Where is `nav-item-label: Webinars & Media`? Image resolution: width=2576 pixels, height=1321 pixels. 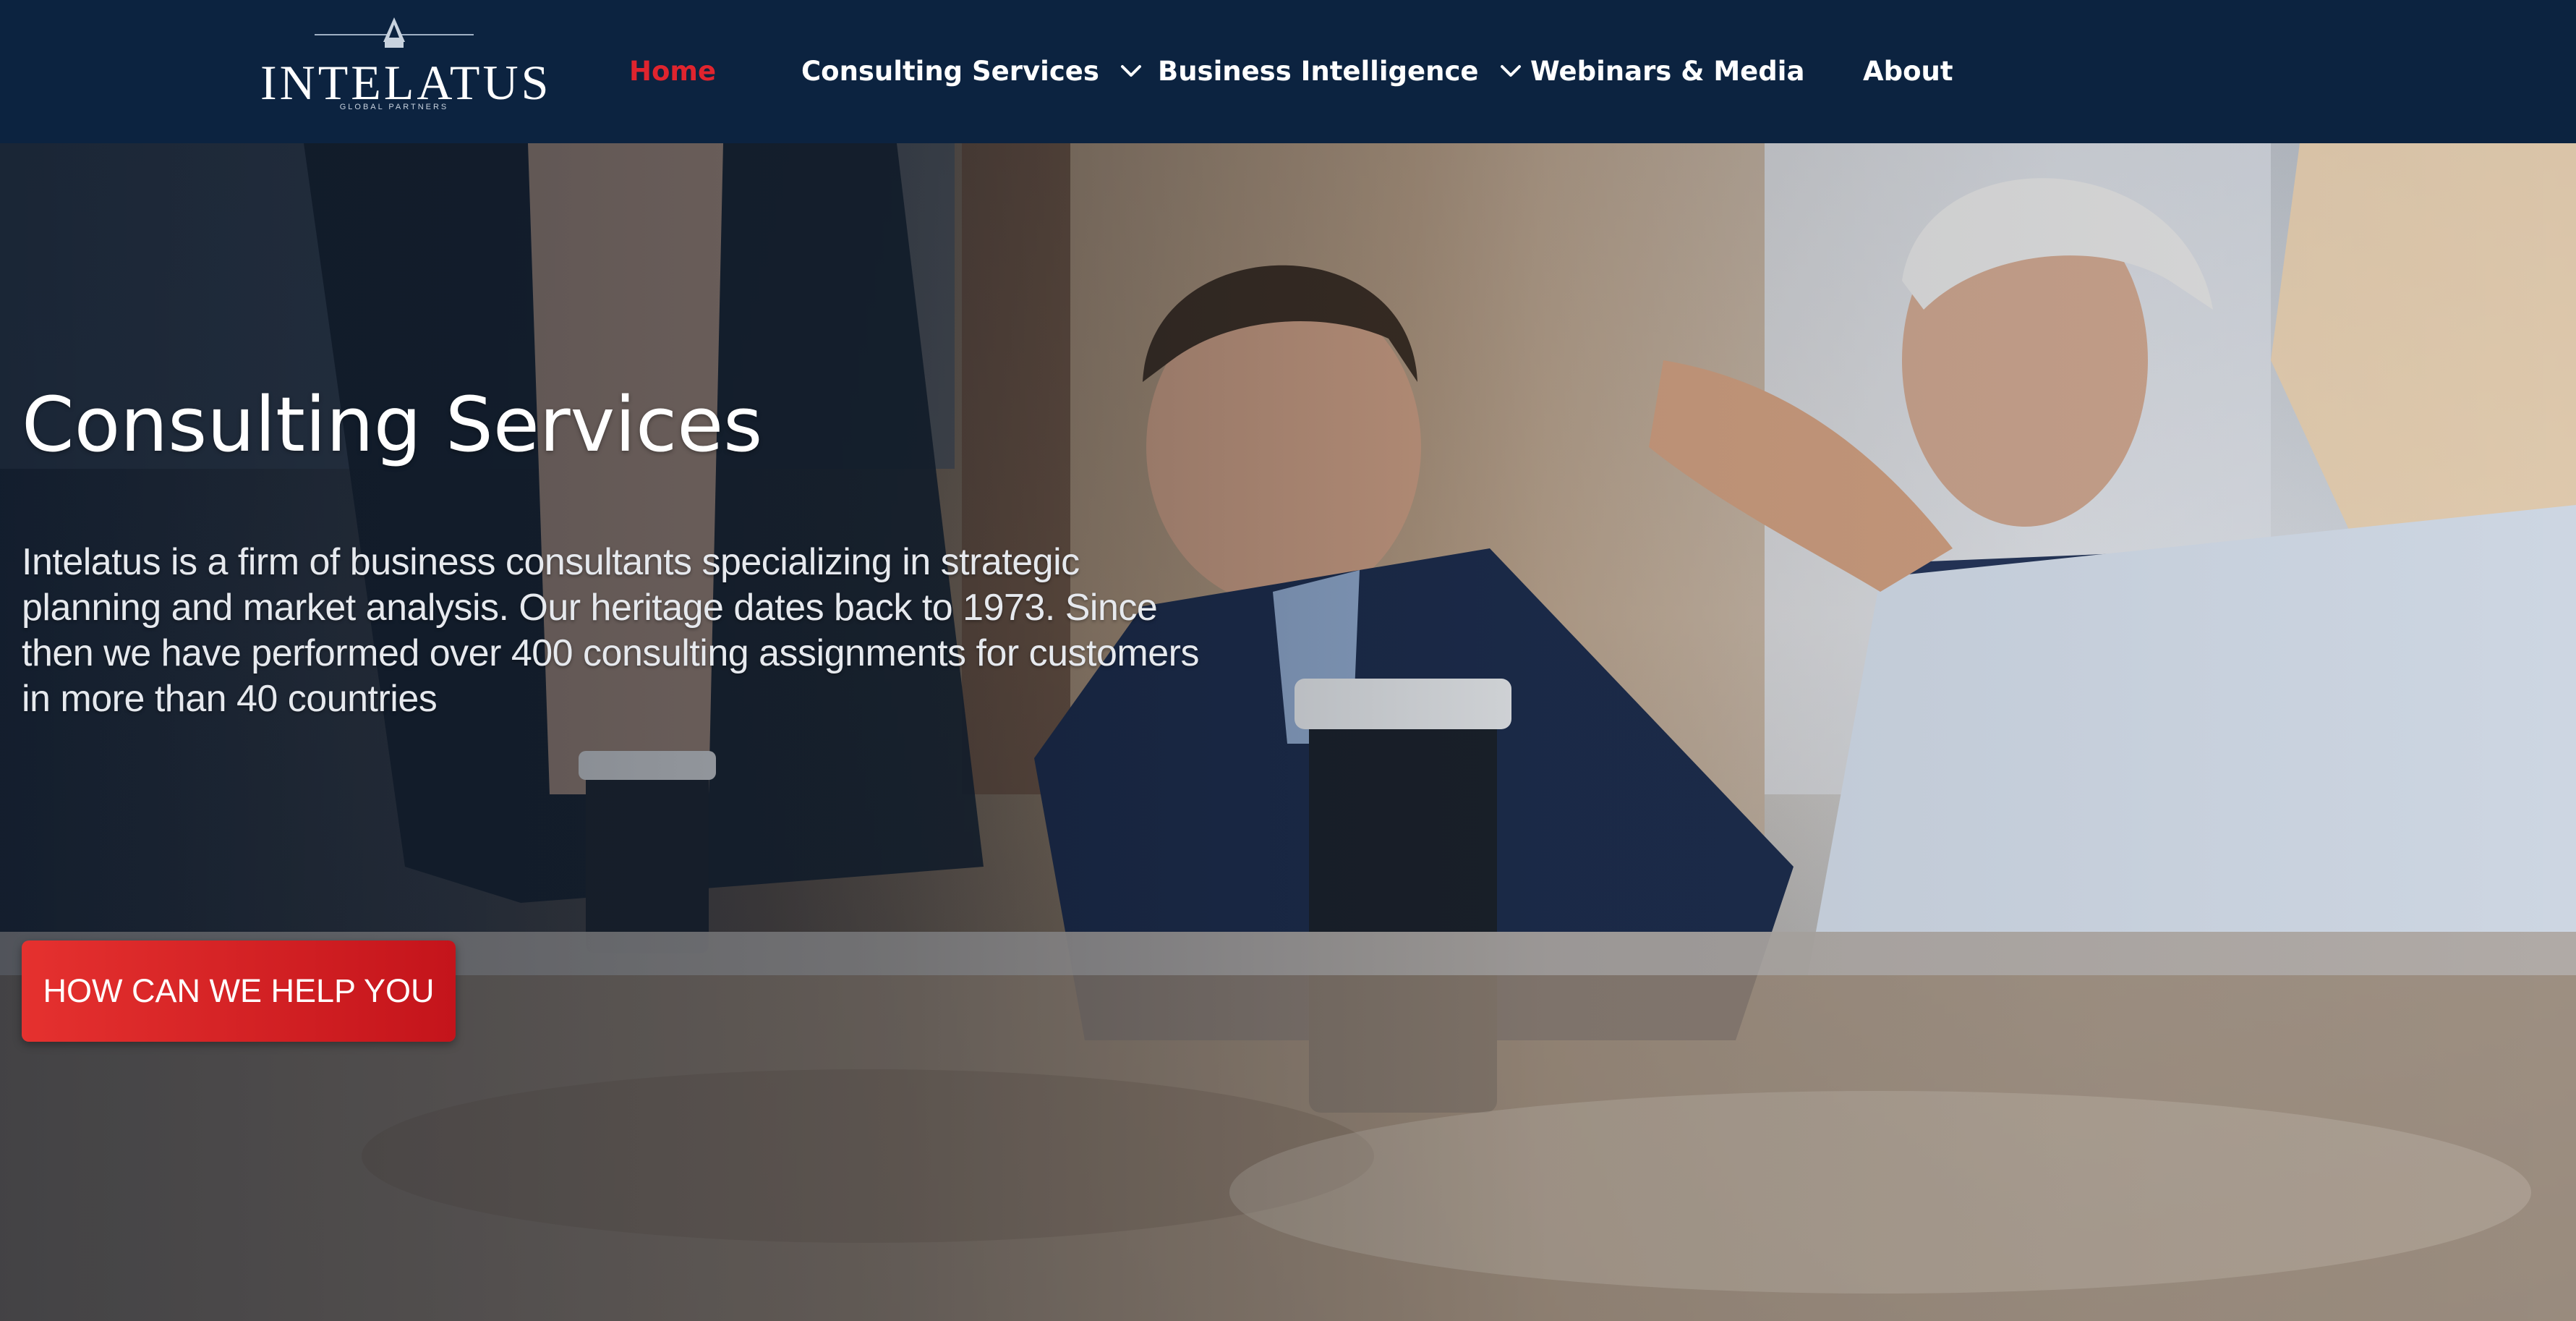
nav-item-label: Webinars & Media is located at coordinates (1668, 71).